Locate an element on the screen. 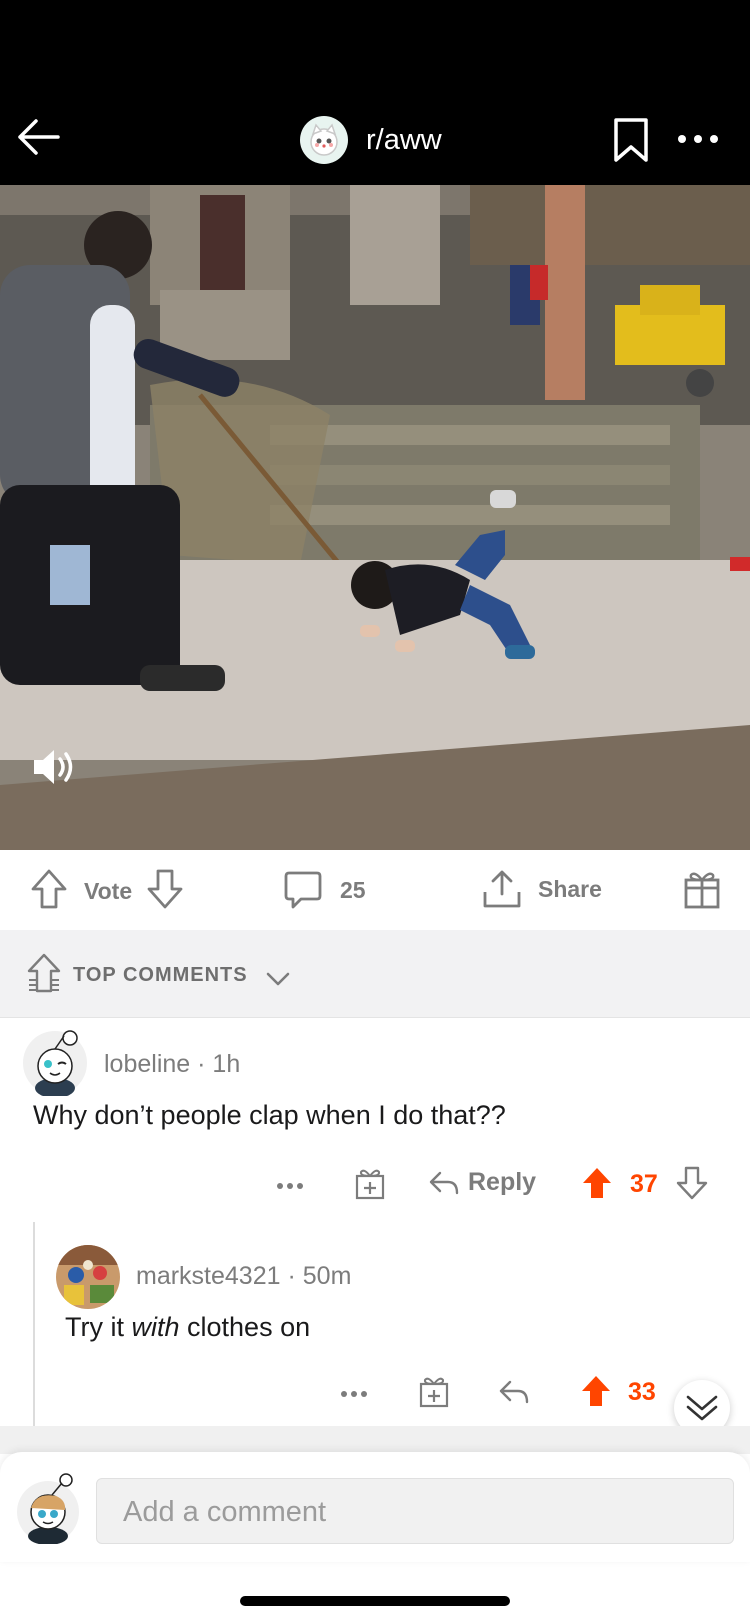 Image resolution: width=750 pixels, height=1624 pixels. bookmark-icon is located at coordinates (631, 140).